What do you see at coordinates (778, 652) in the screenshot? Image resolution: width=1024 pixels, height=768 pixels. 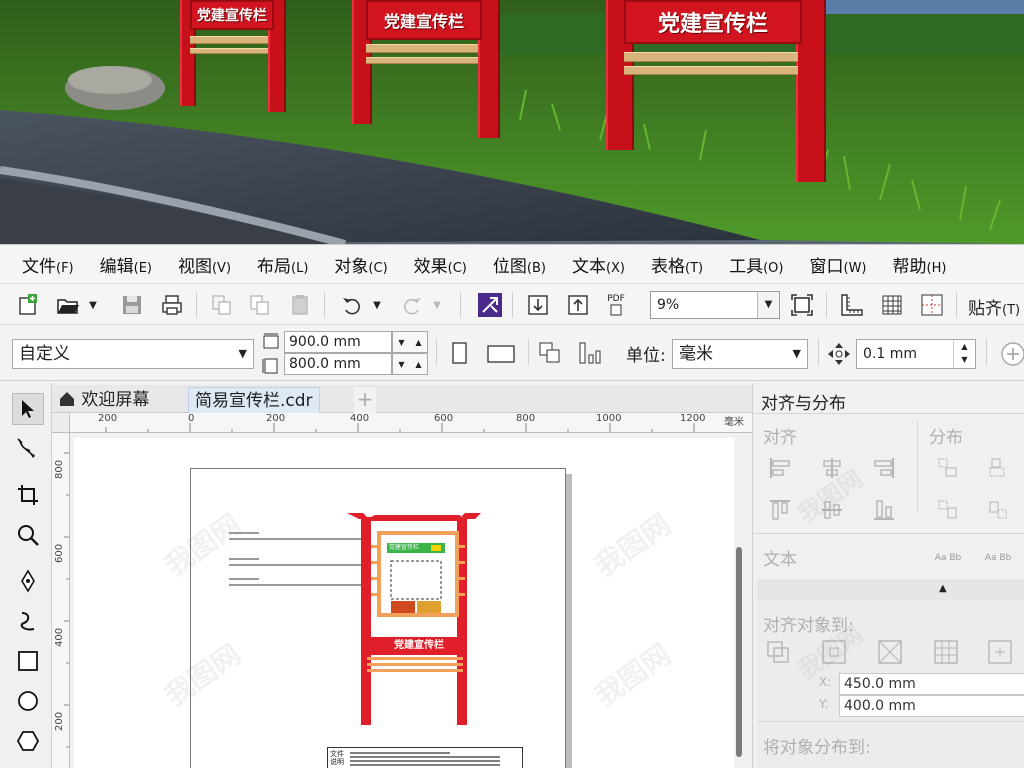 I see `align-to-active-object-button` at bounding box center [778, 652].